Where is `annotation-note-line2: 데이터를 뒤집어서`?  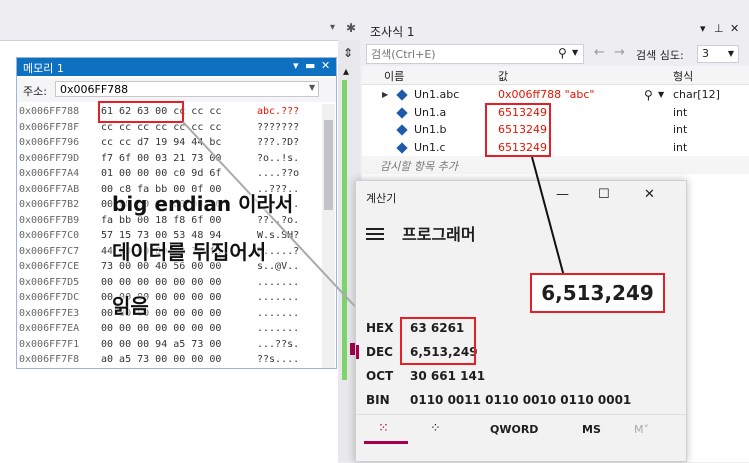
annotation-note-line2: 데이터를 뒤집어서 is located at coordinates (189, 252).